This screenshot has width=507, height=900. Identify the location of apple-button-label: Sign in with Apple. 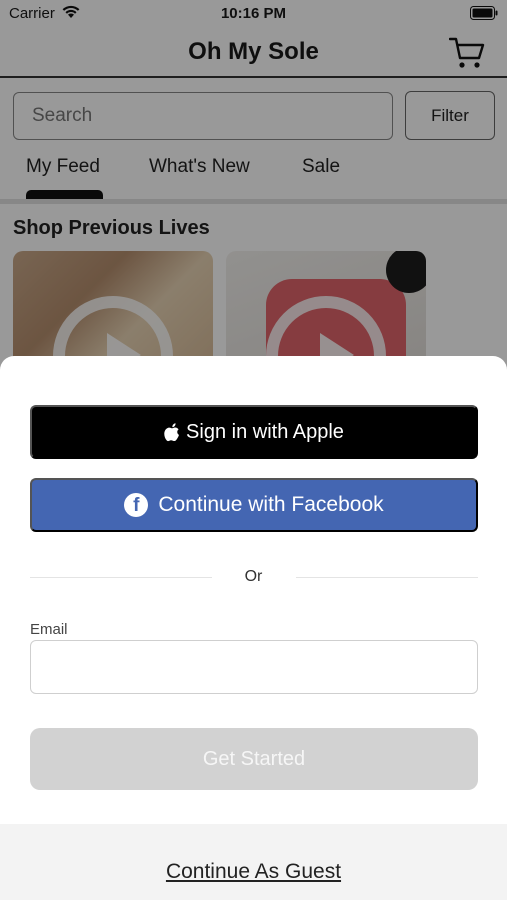
(265, 431).